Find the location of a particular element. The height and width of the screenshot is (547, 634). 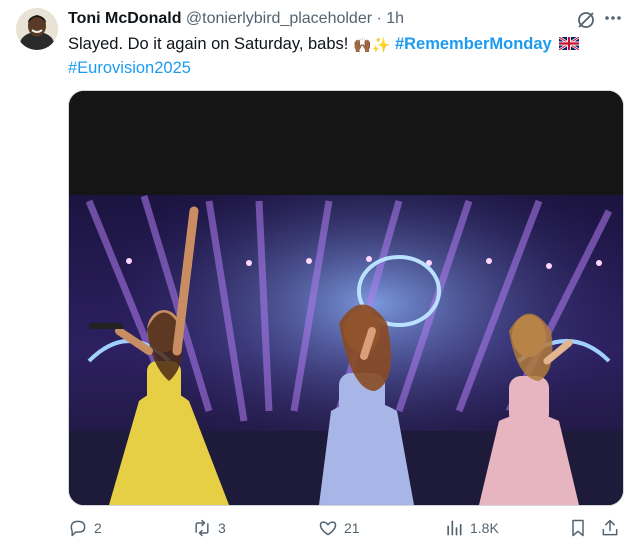

share-button is located at coordinates (610, 528).